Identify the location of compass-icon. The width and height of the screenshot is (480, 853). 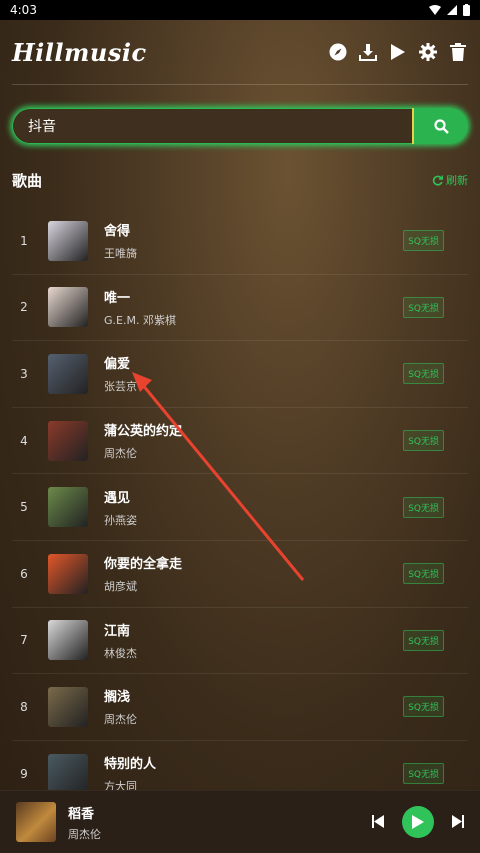
(338, 52).